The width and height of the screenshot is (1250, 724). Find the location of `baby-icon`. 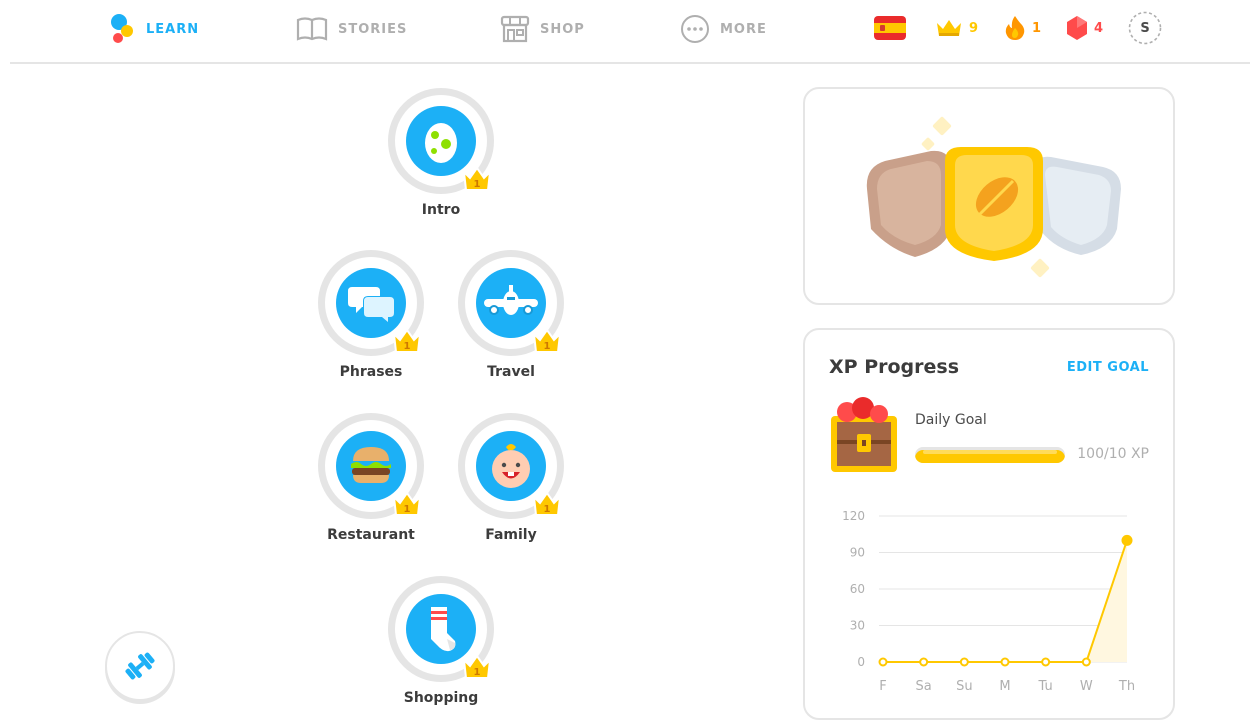

baby-icon is located at coordinates (511, 466).